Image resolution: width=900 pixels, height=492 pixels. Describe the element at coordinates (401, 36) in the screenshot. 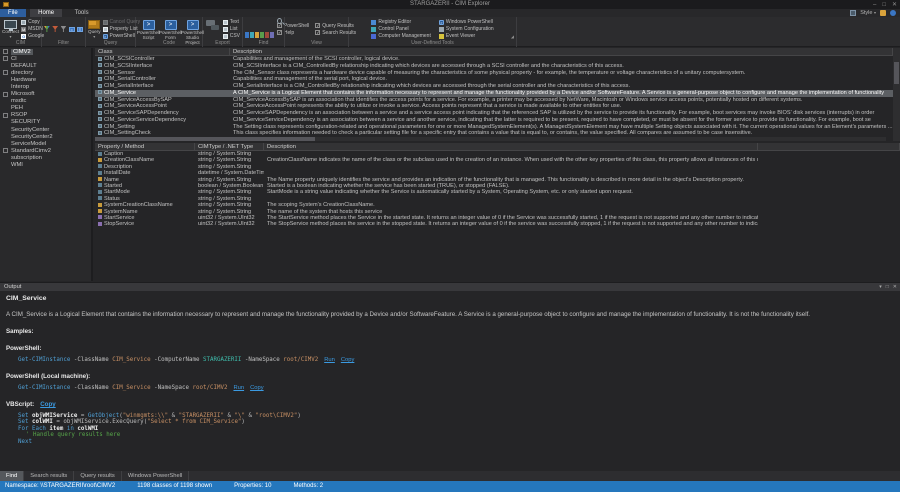

I see `computer-management-button: Computer Management` at that location.